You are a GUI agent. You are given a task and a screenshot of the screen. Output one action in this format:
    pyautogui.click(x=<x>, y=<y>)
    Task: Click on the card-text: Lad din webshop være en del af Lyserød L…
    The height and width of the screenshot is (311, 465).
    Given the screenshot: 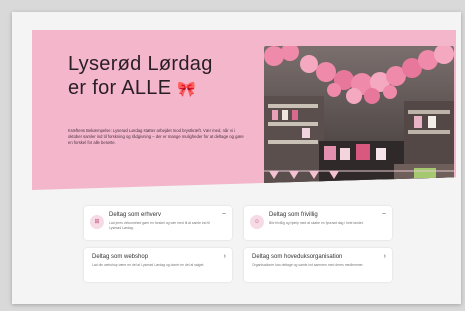 What is the action you would take?
    pyautogui.click(x=148, y=265)
    